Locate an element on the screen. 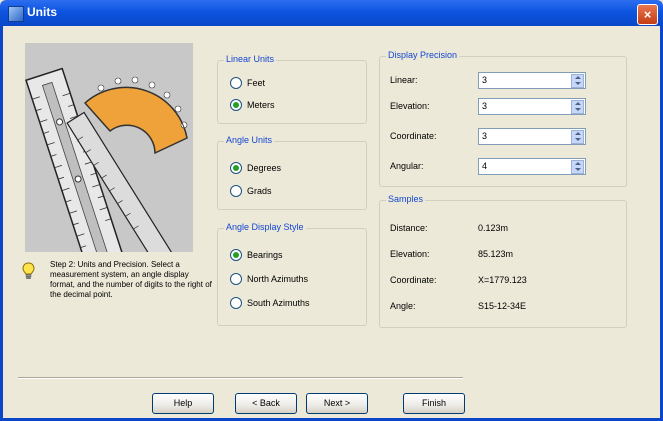 The image size is (663, 421). radio-south-azimuths-label: South Azimuths is located at coordinates (278, 303).